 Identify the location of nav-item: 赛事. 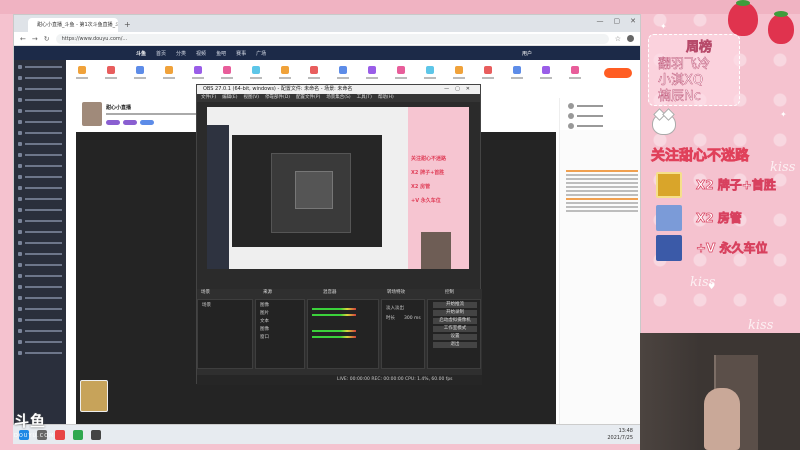
(241, 53).